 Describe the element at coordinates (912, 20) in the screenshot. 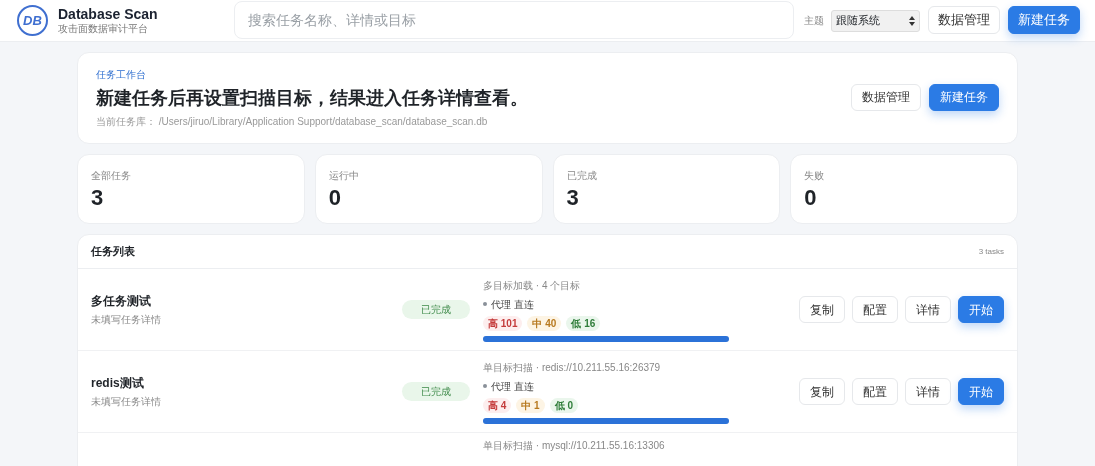

I see `select-arrows-icon` at that location.